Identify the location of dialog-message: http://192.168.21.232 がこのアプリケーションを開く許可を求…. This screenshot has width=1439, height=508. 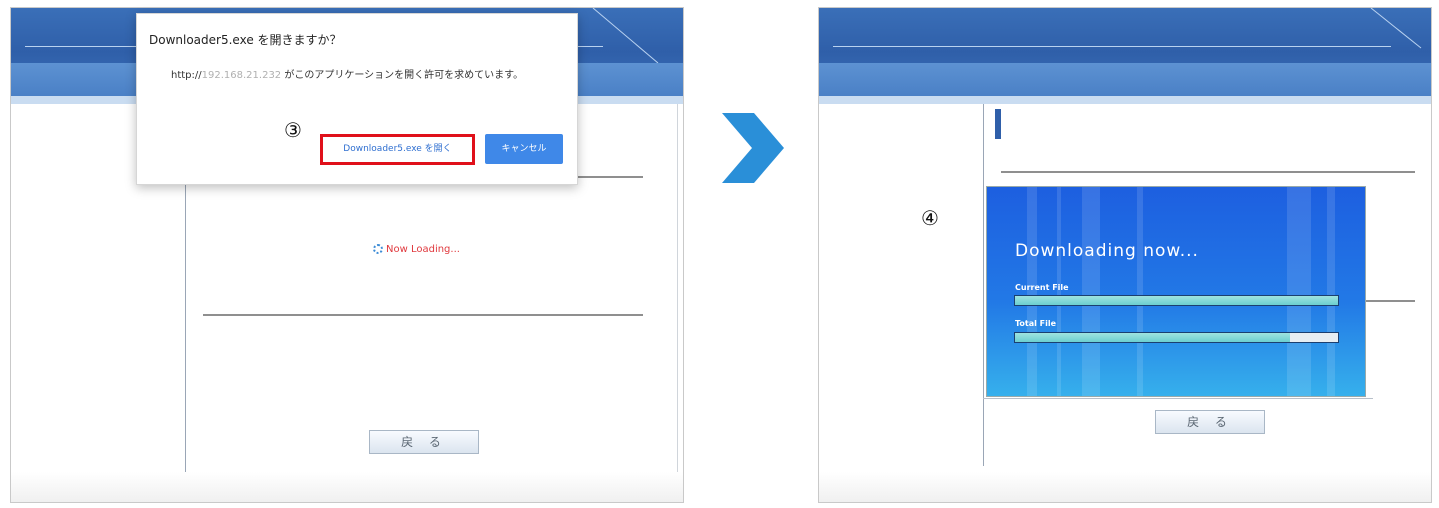
(347, 73).